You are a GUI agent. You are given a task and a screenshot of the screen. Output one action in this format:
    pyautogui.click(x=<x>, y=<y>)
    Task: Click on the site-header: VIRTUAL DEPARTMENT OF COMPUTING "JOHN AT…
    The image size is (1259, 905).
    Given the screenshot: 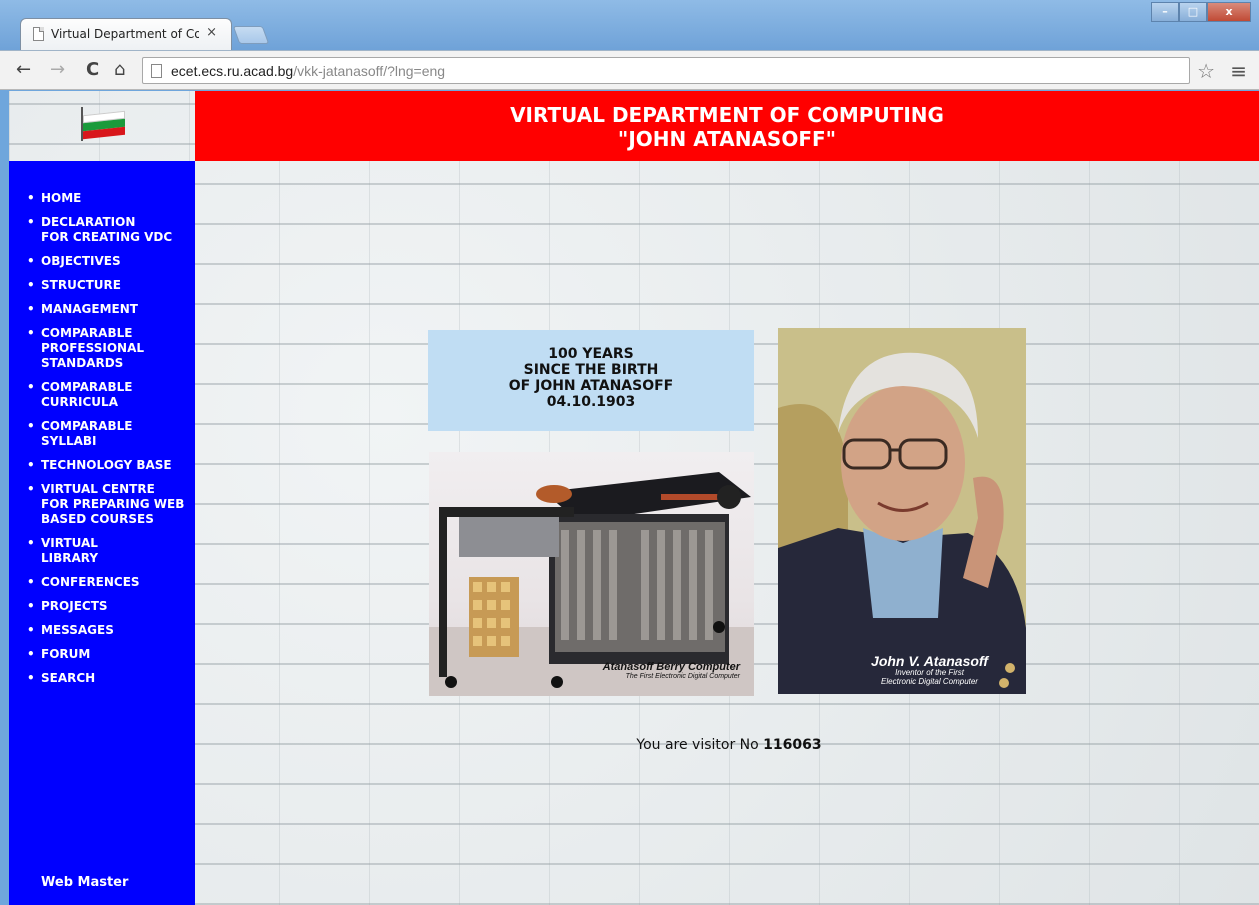 What is the action you would take?
    pyautogui.click(x=727, y=126)
    